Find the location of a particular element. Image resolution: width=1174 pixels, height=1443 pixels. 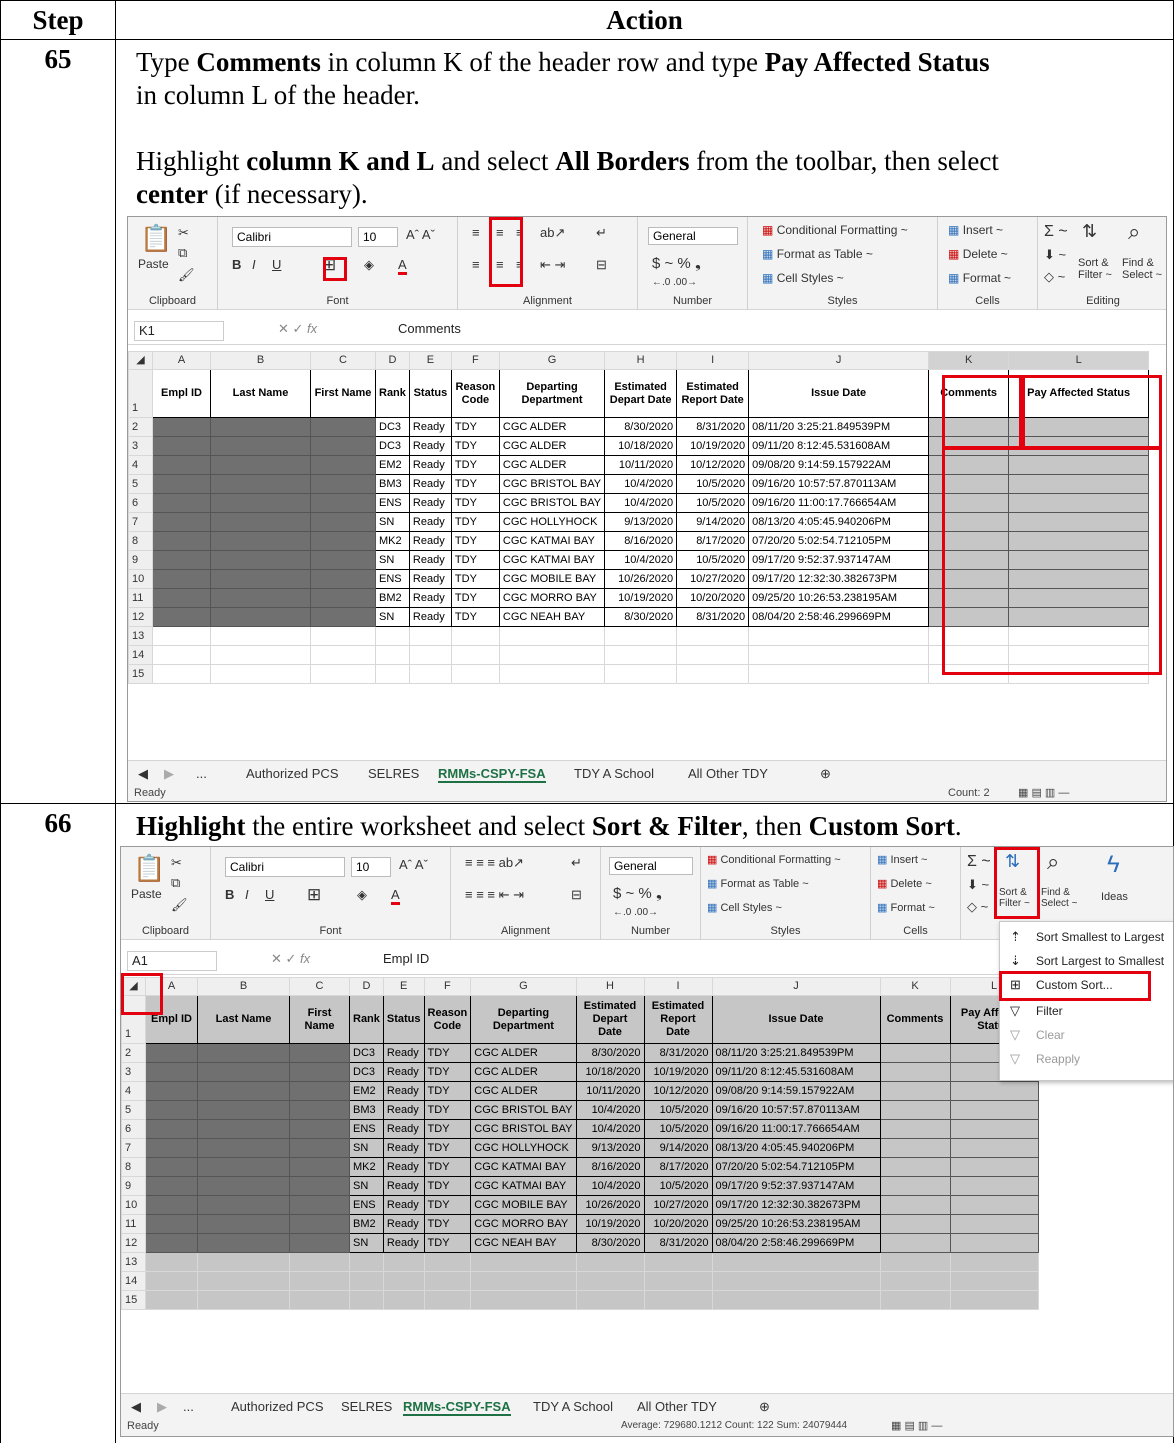

cell: Ready is located at coordinates (430, 598).